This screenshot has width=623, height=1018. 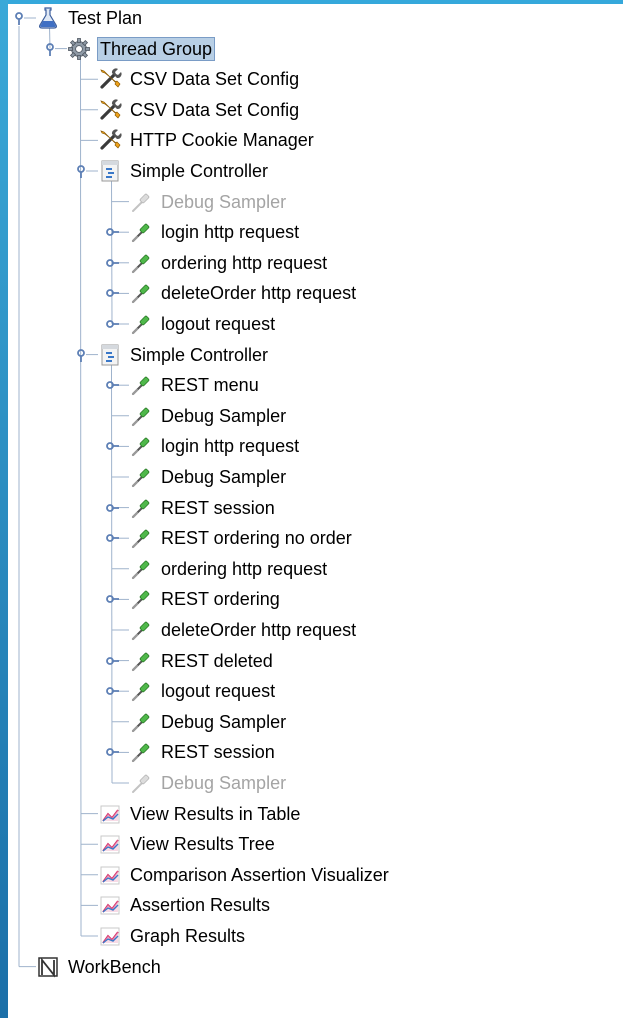 I want to click on tree-guide-line, so click(x=112, y=573).